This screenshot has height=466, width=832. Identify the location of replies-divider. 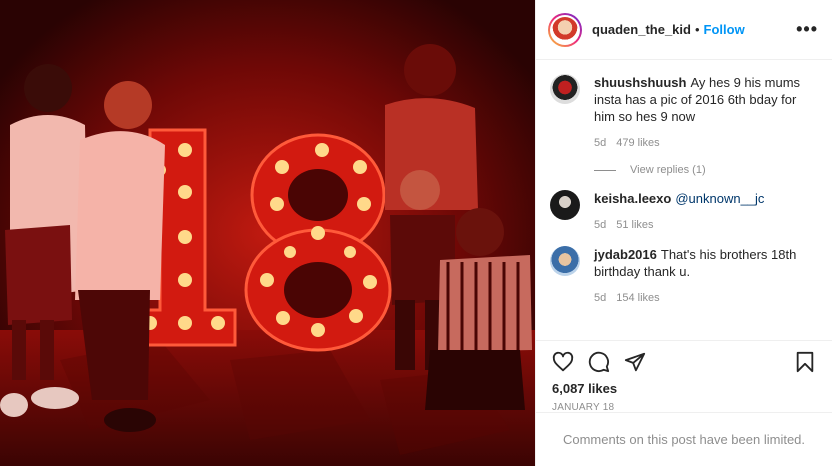
(605, 170).